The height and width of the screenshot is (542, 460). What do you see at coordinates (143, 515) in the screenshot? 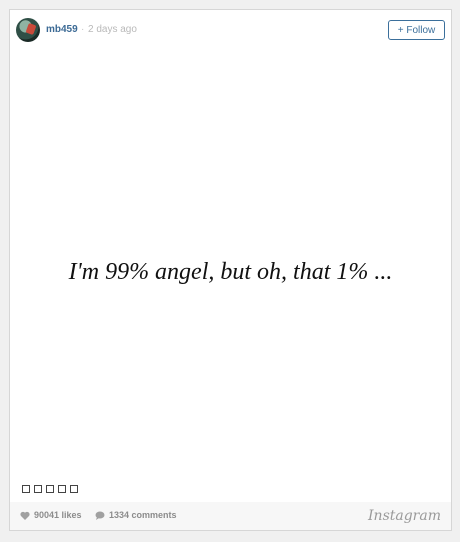
I see `comments-label: 1334 comments` at bounding box center [143, 515].